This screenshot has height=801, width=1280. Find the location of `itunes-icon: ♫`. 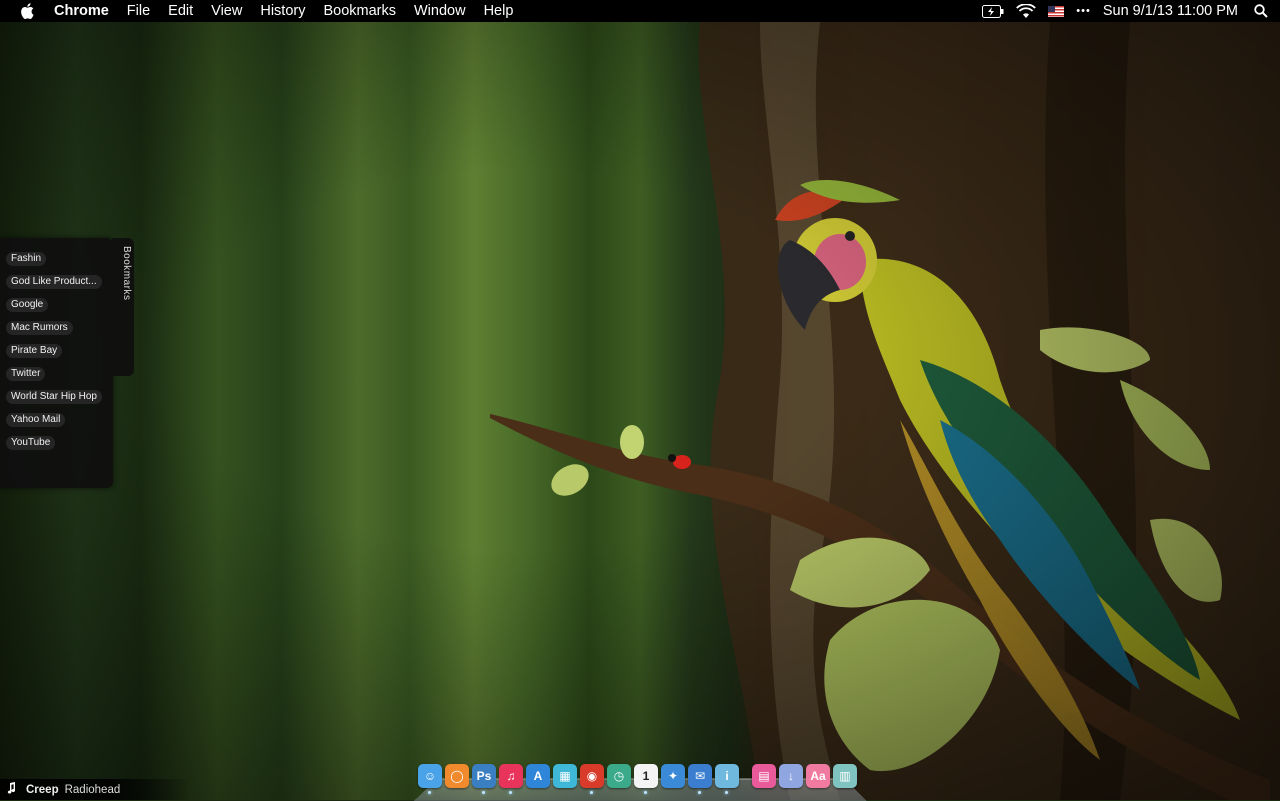

itunes-icon: ♫ is located at coordinates (511, 779).